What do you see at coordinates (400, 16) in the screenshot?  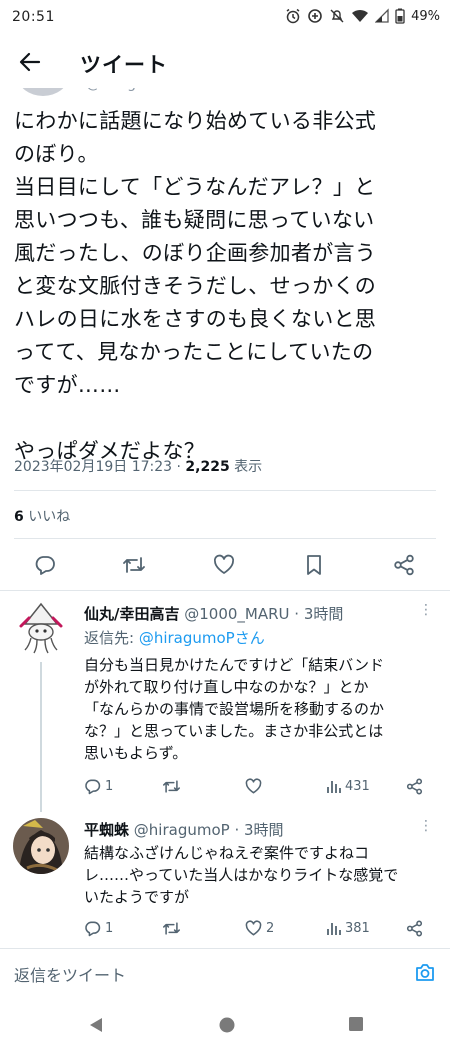 I see `battery-icon` at bounding box center [400, 16].